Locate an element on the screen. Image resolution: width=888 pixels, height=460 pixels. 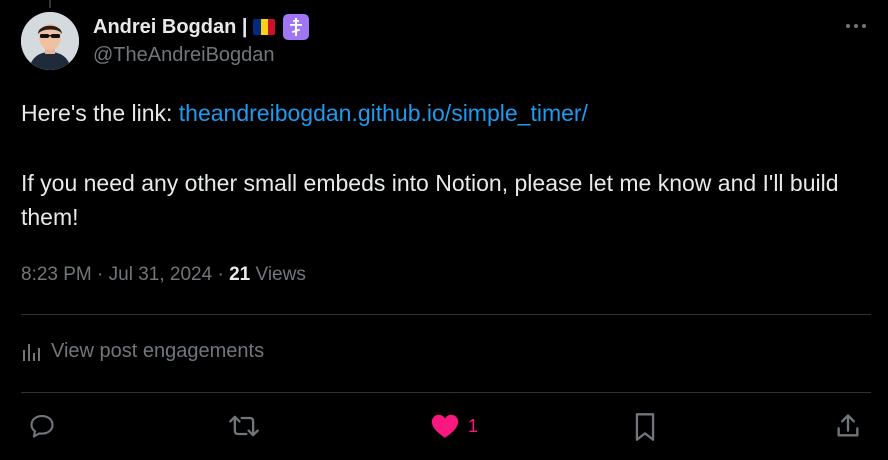
view-engagements-link: View post engagements is located at coordinates (142, 351).